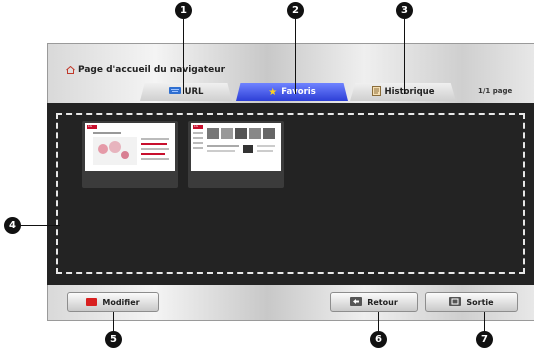 This screenshot has width=534, height=351. I want to click on red-key-icon, so click(92, 302).